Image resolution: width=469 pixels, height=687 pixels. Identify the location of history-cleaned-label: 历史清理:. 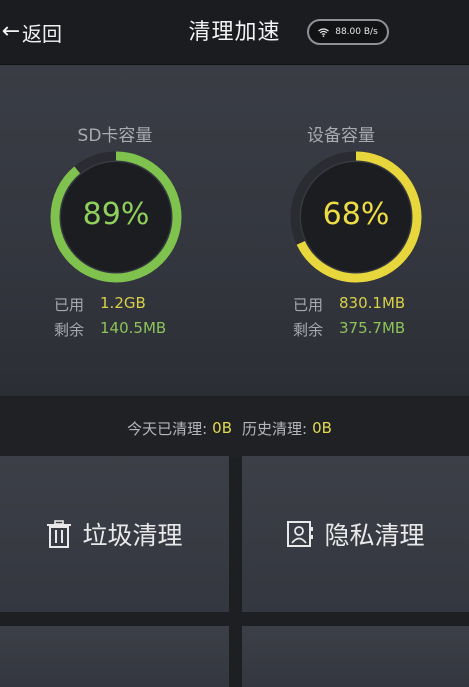
(275, 428).